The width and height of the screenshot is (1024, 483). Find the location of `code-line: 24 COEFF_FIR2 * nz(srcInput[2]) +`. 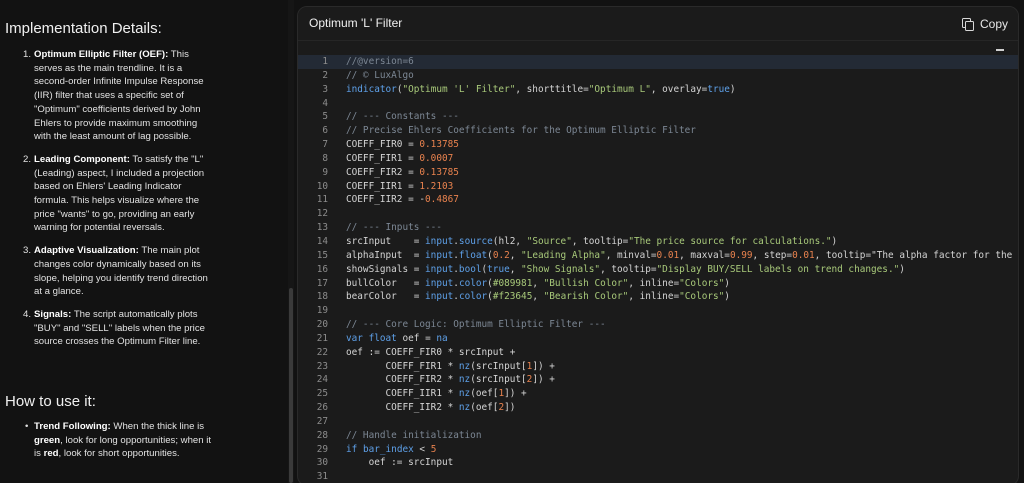

code-line: 24 COEFF_FIR2 * nz(srcInput[2]) + is located at coordinates (658, 380).